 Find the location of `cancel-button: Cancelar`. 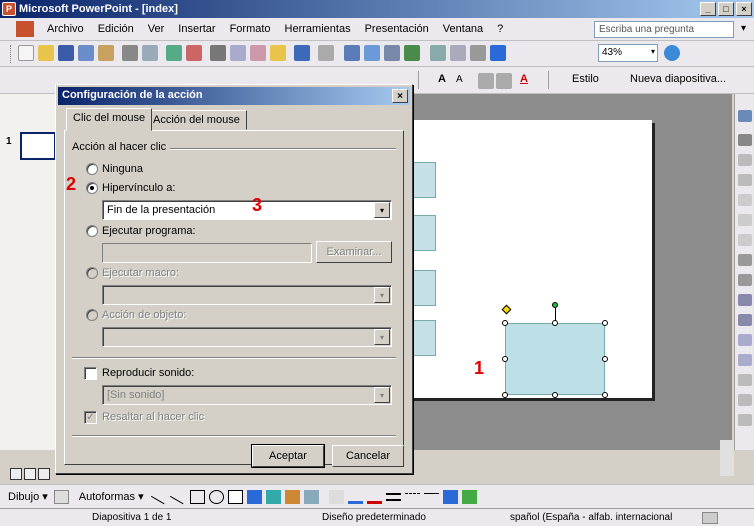

cancel-button: Cancelar is located at coordinates (368, 456).